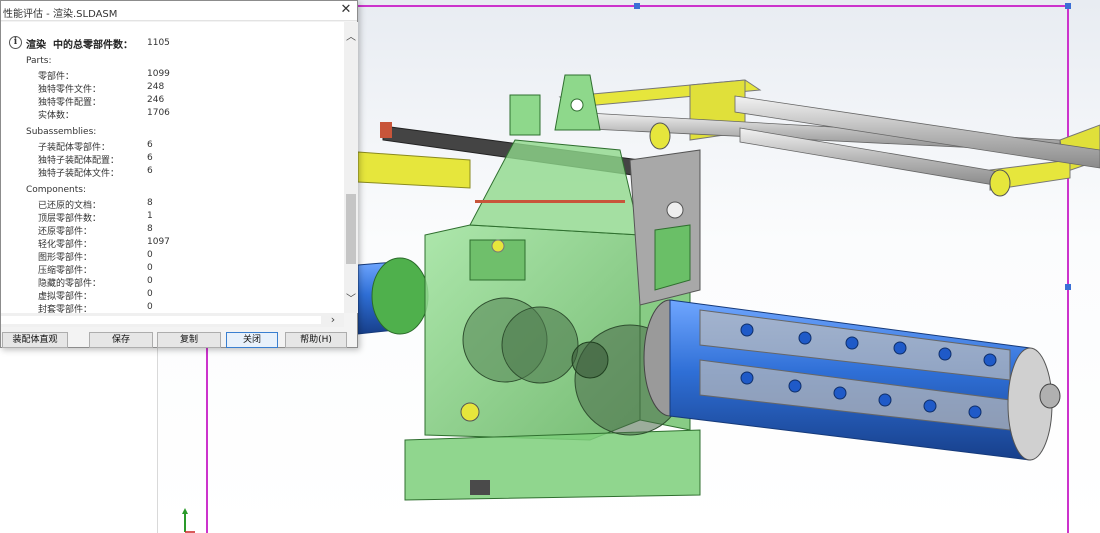 The image size is (1100, 533). Describe the element at coordinates (79, 440) in the screenshot. I see `feature-tree-panel` at that location.